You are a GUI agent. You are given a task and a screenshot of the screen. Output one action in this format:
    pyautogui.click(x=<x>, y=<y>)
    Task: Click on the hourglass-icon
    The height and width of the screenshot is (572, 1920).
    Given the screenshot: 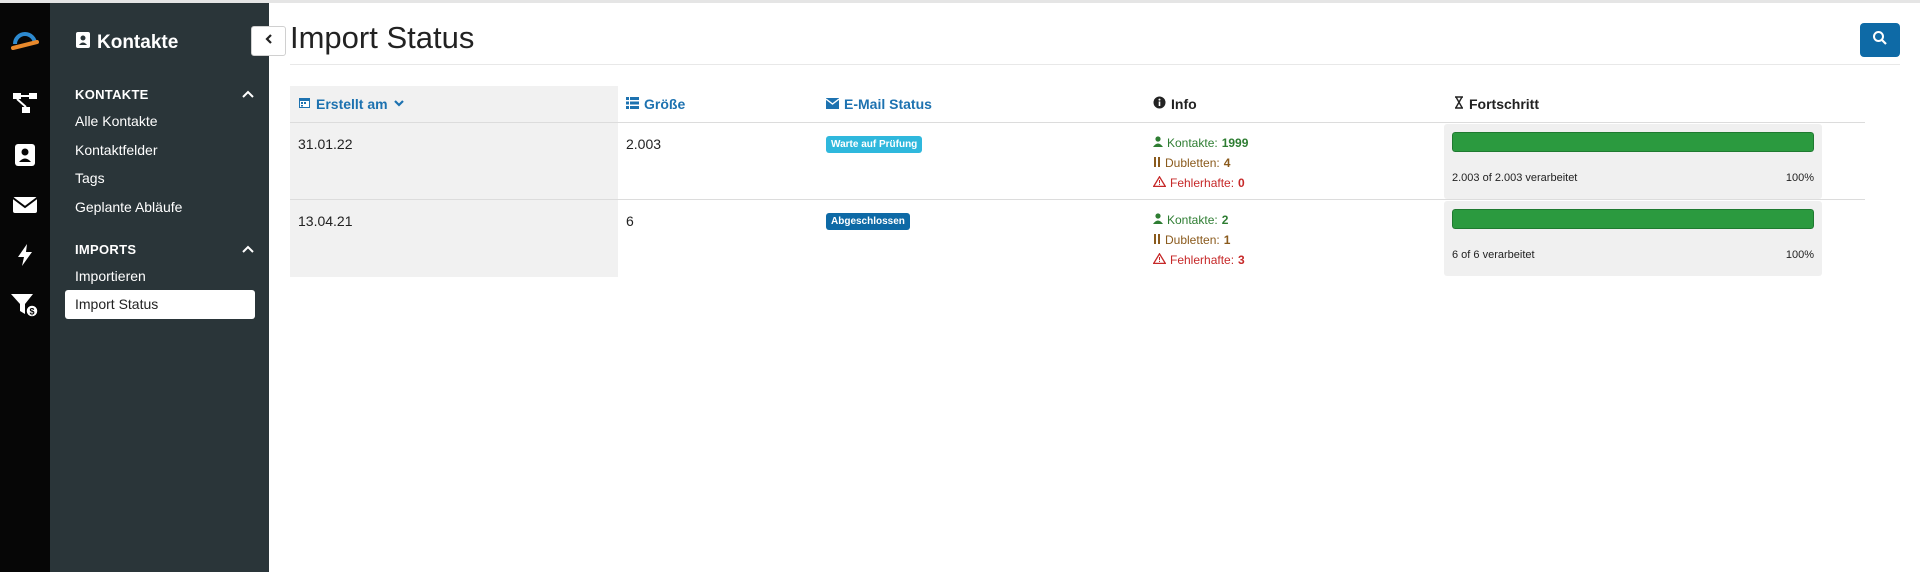 What is the action you would take?
    pyautogui.click(x=1459, y=104)
    